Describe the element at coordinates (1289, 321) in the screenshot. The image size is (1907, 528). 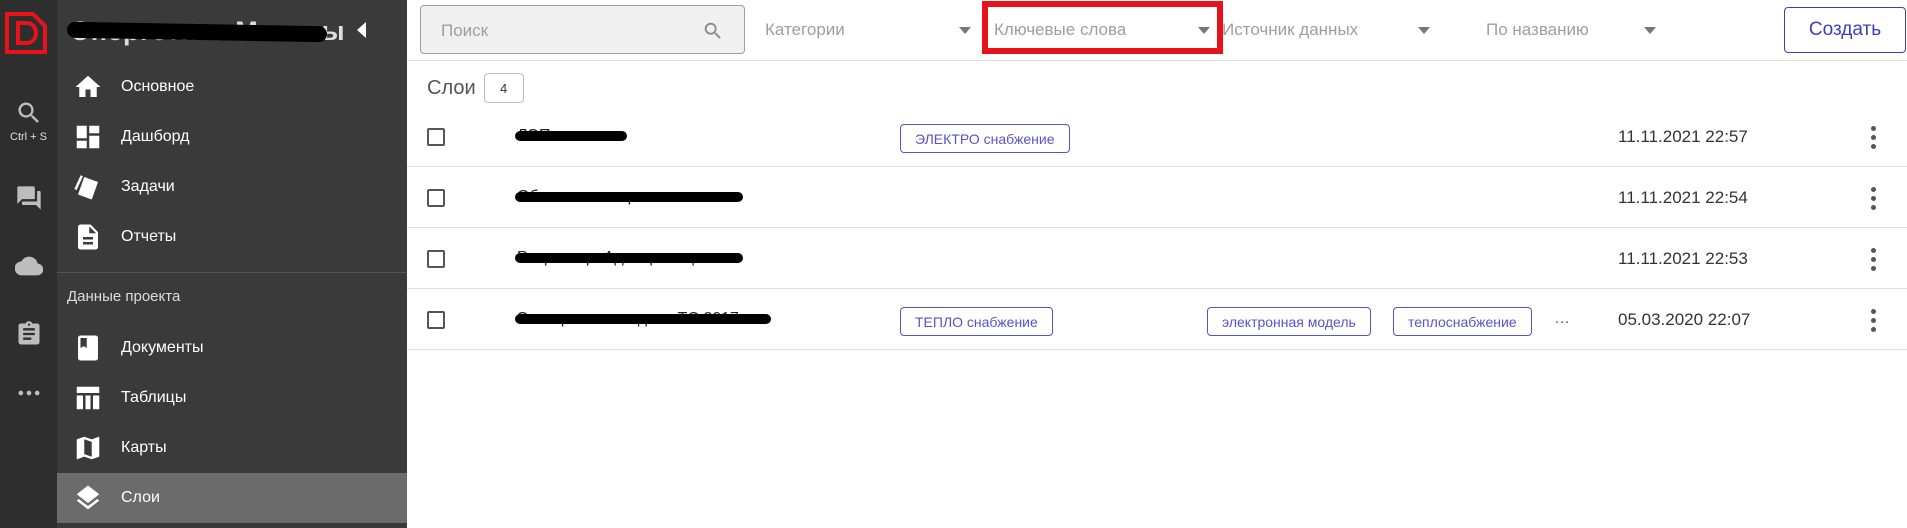
I see `keyword-tag: электронная модель` at that location.